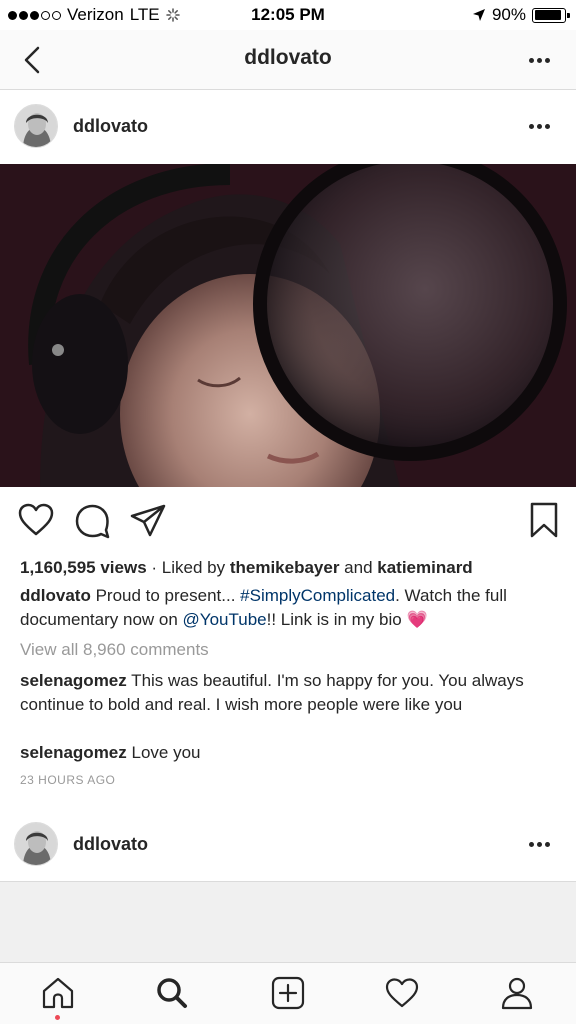 This screenshot has height=1024, width=576. What do you see at coordinates (172, 993) in the screenshot?
I see `search-icon` at bounding box center [172, 993].